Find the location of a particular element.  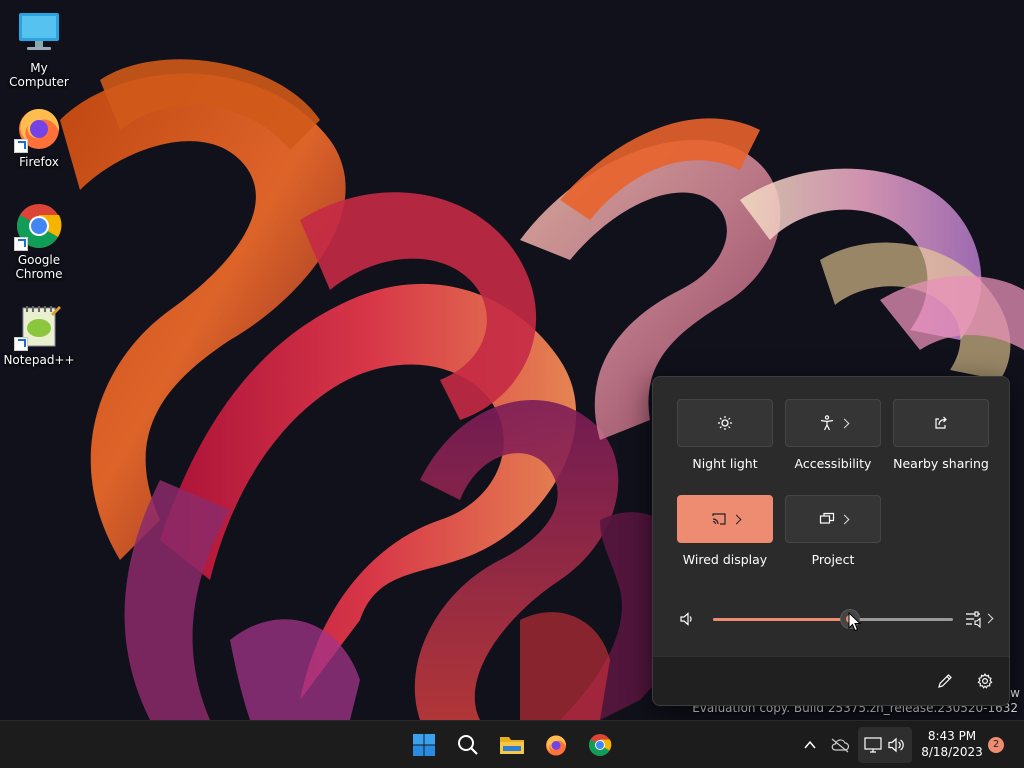

cloud-offline-icon is located at coordinates (840, 745).